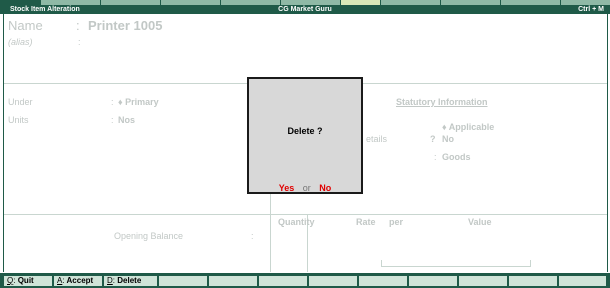 This screenshot has width=610, height=288. Describe the element at coordinates (468, 127) in the screenshot. I see `applicable-field: ♦ Applicable` at that location.